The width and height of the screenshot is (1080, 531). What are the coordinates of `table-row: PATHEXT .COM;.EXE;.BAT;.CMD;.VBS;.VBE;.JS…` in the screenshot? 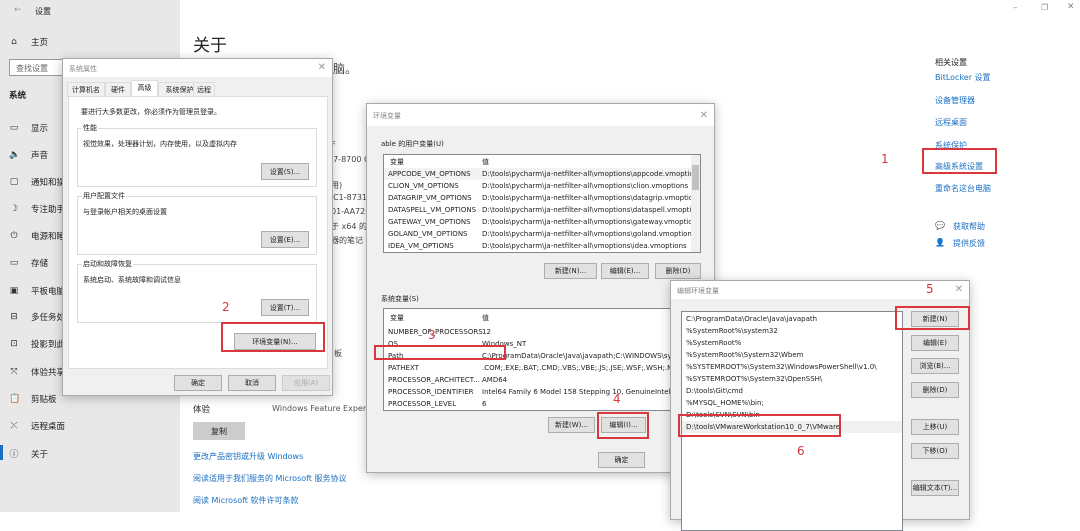 It's located at (548, 368).